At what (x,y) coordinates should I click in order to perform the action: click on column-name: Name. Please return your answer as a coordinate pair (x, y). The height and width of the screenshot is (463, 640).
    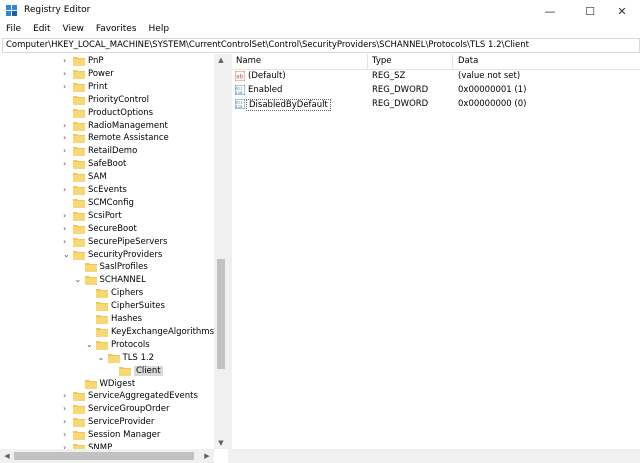
    Looking at the image, I should click on (248, 61).